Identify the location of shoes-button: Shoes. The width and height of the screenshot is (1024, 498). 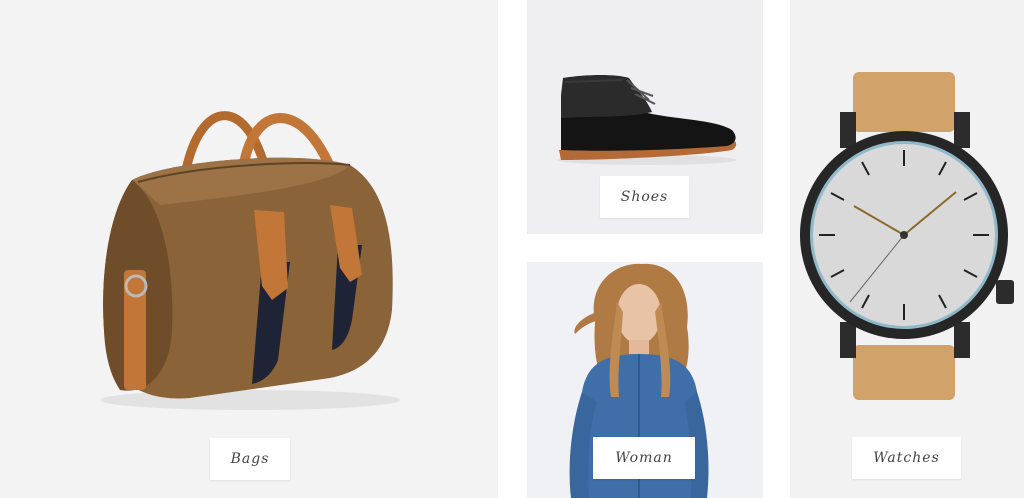
(644, 197).